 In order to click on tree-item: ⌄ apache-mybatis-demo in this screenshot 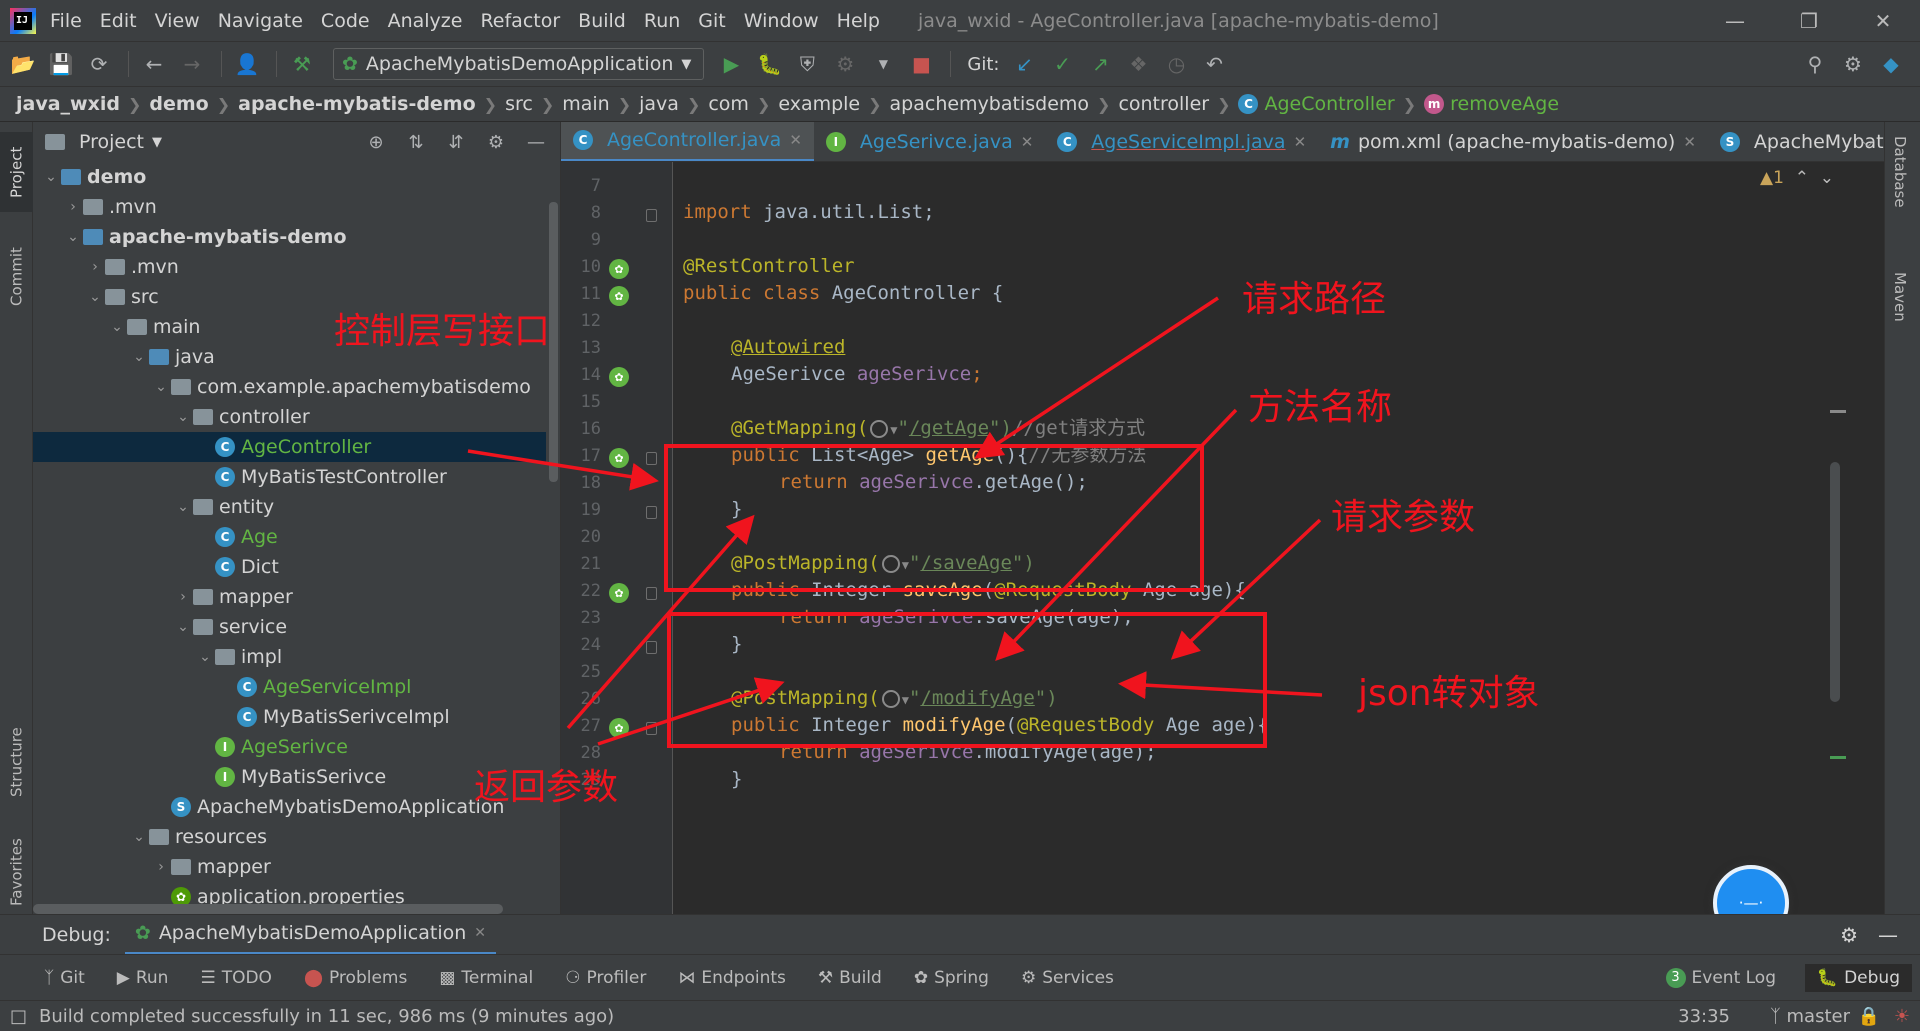, I will do `click(289, 237)`.